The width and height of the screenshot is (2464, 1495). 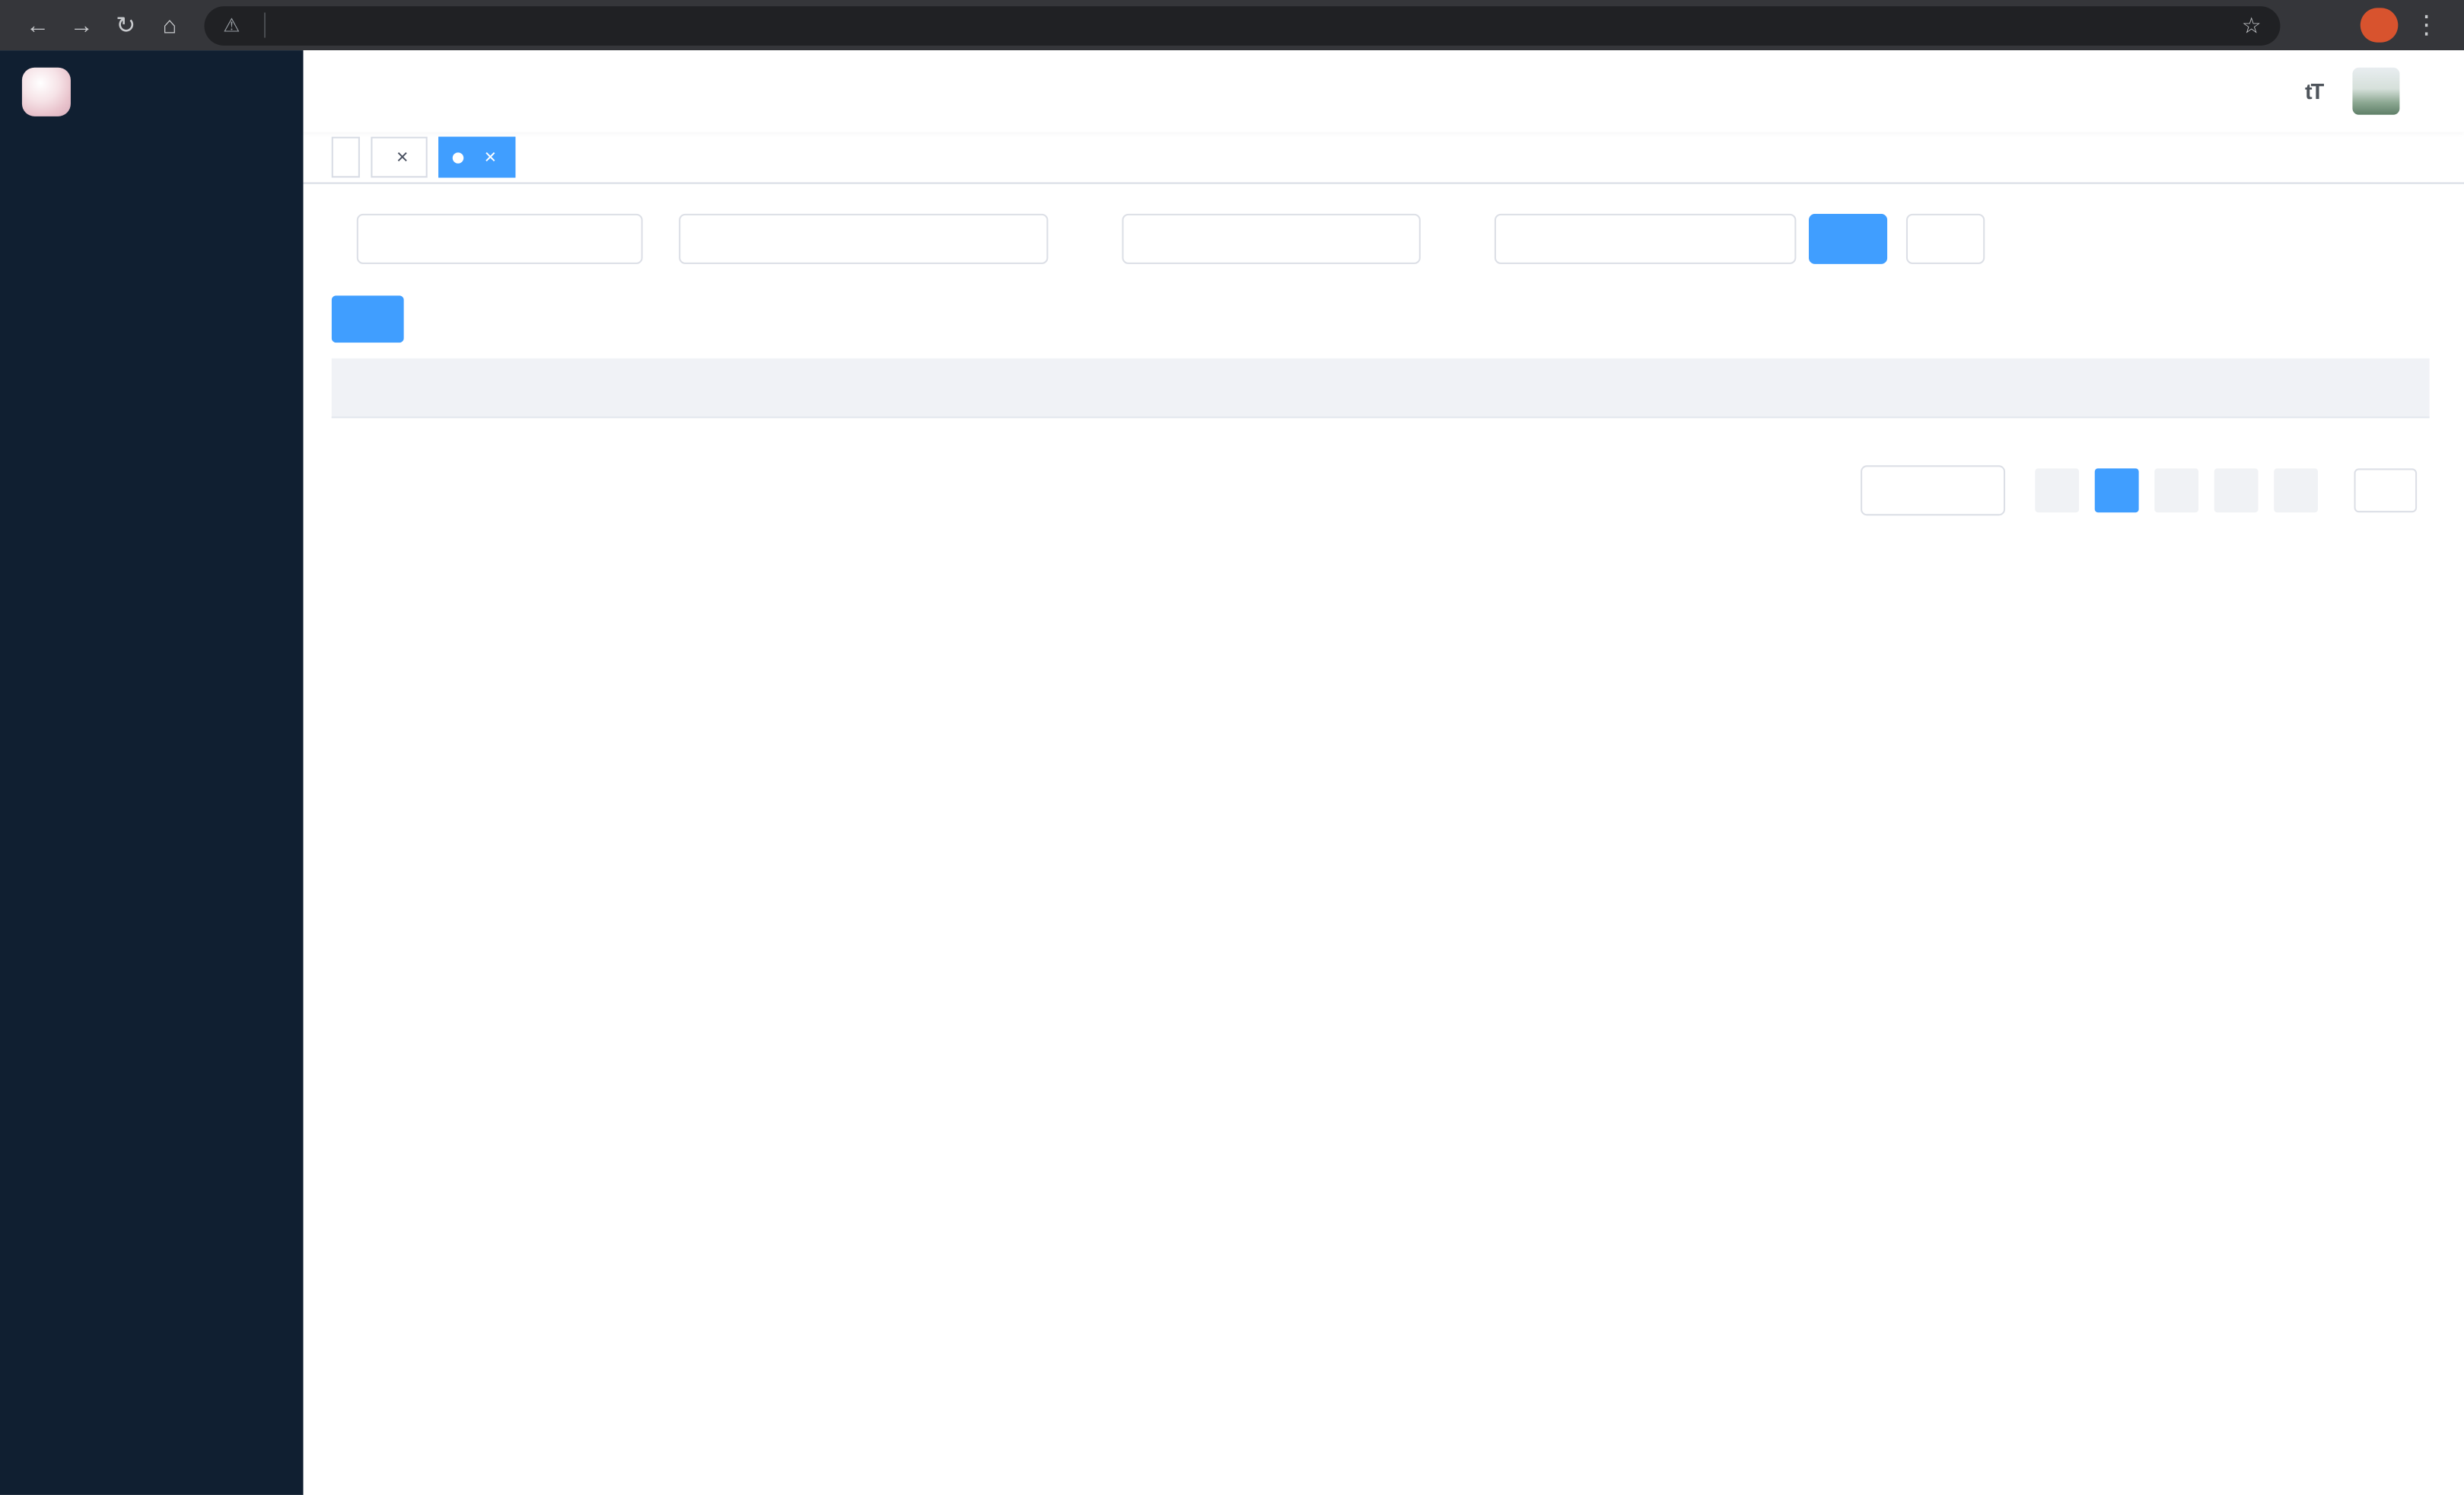 I want to click on search-button, so click(x=1848, y=238).